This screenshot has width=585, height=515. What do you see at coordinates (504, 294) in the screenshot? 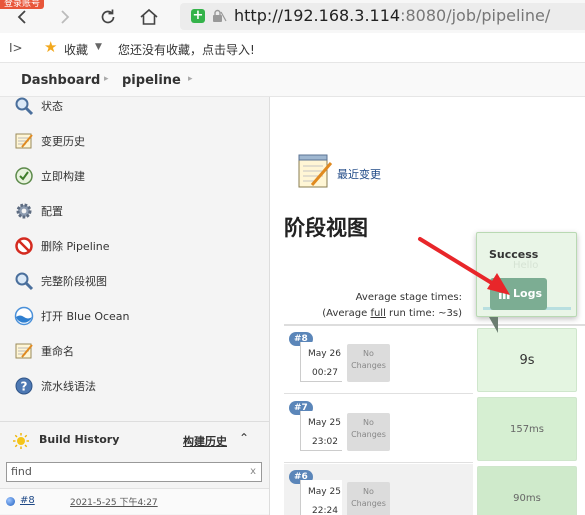
I see `bar-chart-icon` at bounding box center [504, 294].